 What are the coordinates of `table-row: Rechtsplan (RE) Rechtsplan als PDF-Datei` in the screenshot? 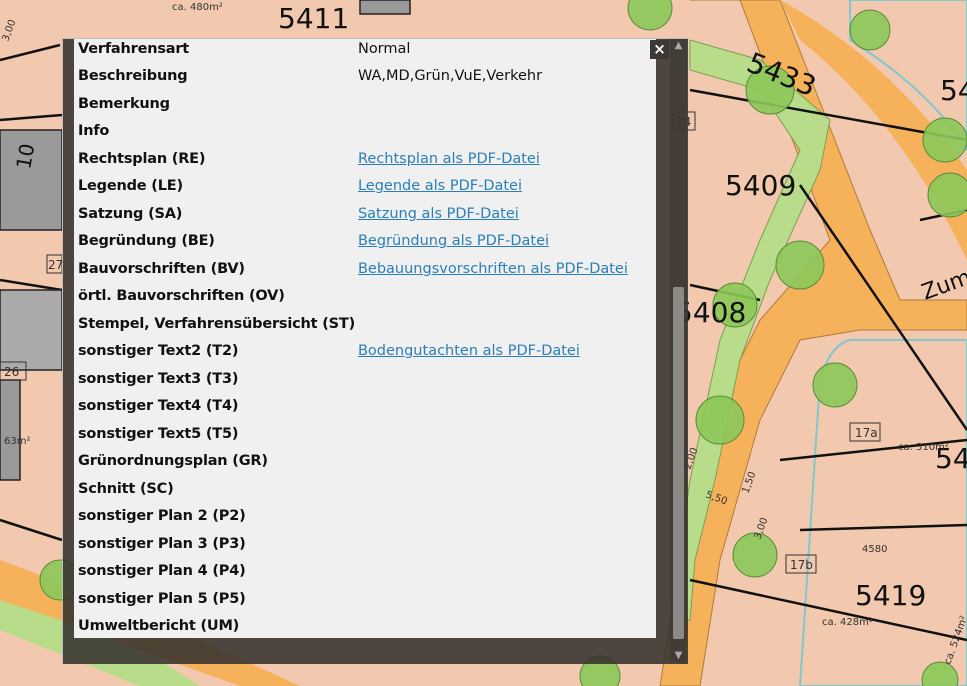 It's located at (367, 159).